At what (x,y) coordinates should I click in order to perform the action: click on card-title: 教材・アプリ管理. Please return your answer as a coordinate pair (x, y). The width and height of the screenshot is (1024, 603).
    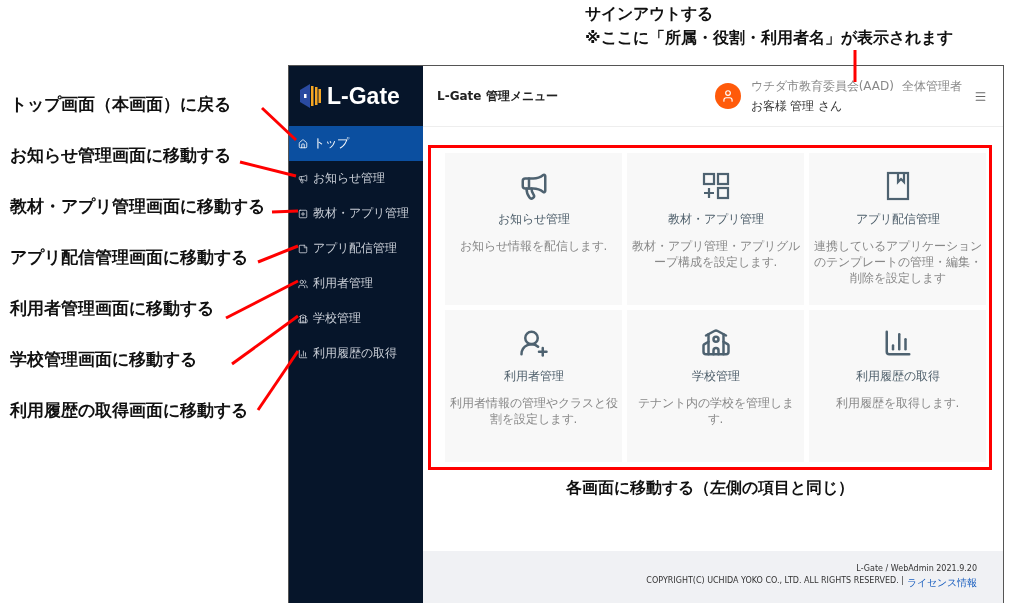
    Looking at the image, I should click on (715, 219).